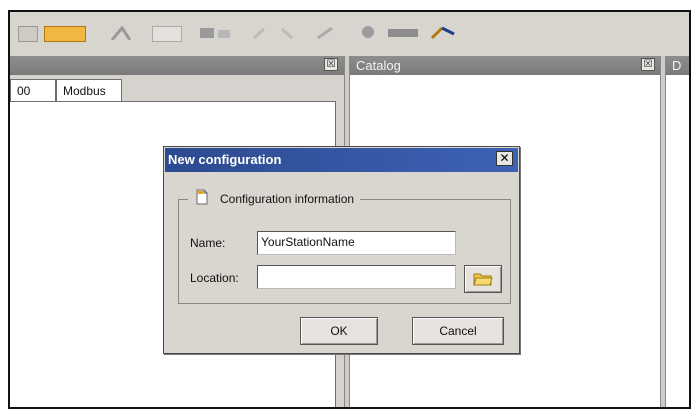 This screenshot has width=699, height=415. I want to click on group-legend: Configuration information, so click(274, 200).